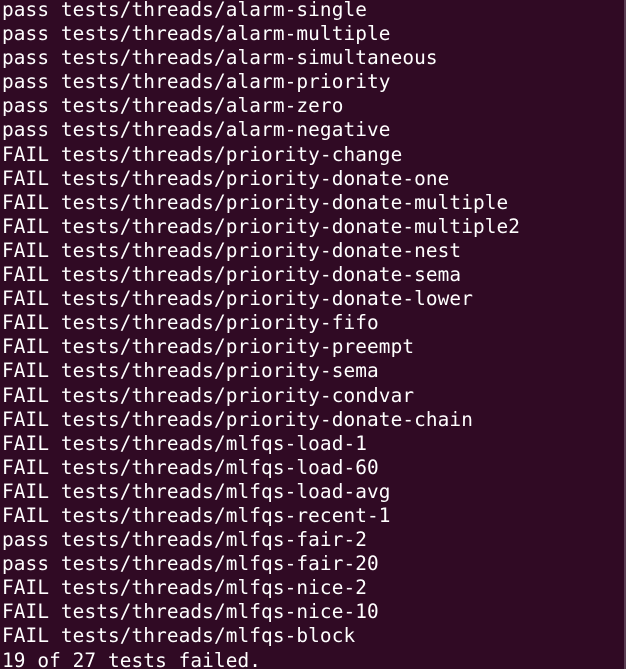  What do you see at coordinates (225, 34) in the screenshot?
I see `test-path: tests/threads/alarm-multiple` at bounding box center [225, 34].